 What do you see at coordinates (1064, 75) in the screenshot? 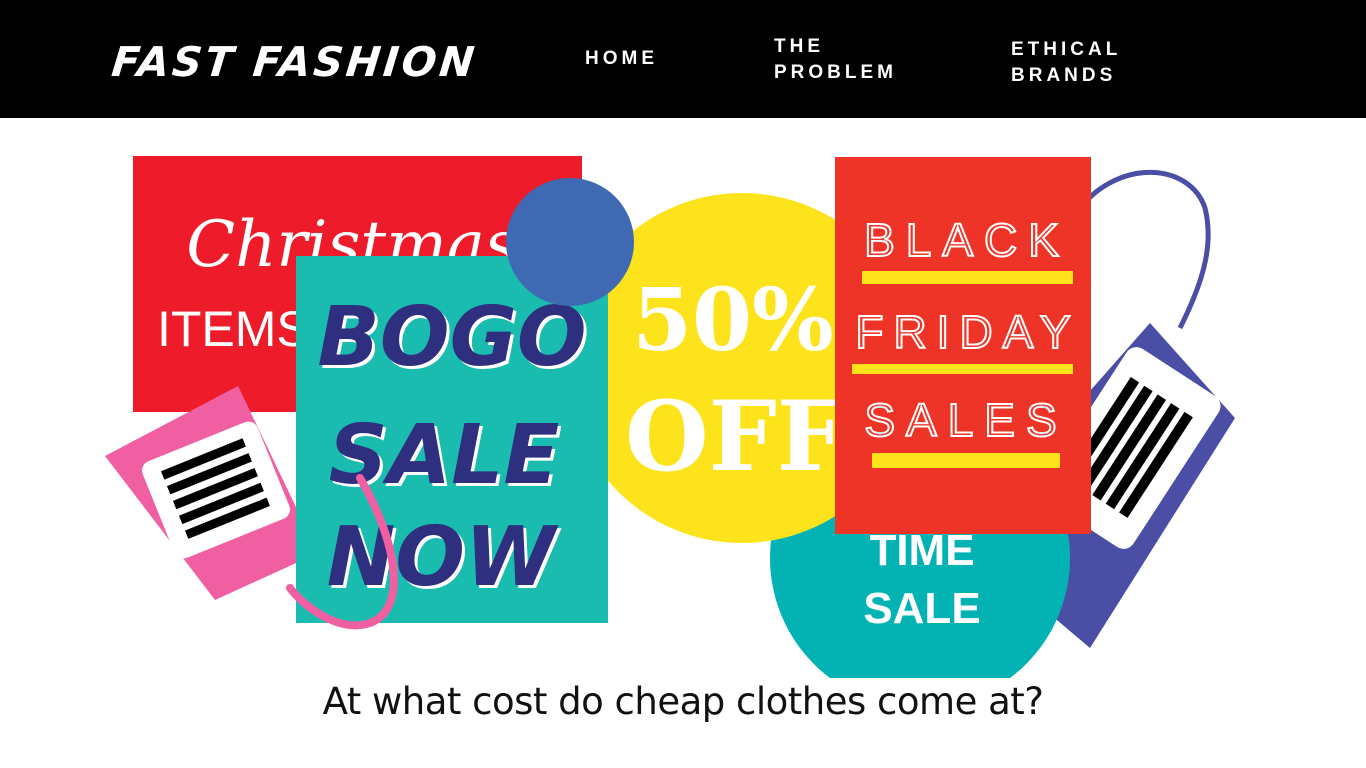
I see `nav-ethical-brands-label-line2: BRANDS` at bounding box center [1064, 75].